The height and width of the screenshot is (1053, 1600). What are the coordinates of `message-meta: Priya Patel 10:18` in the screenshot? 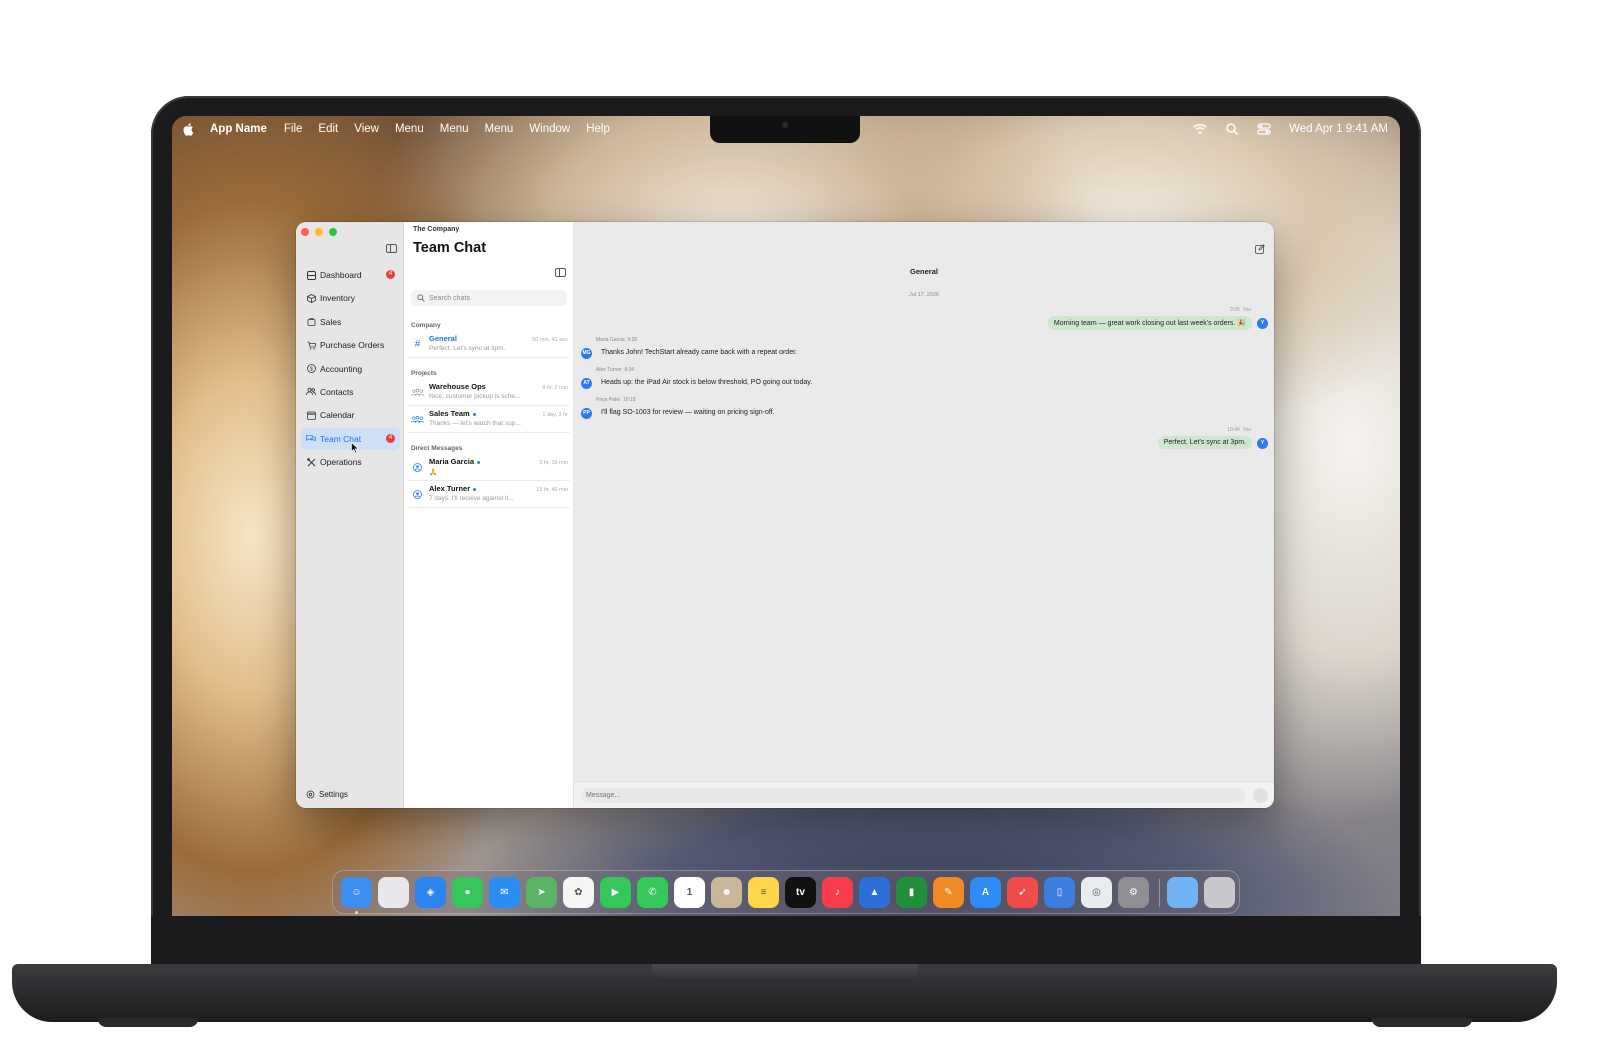 It's located at (615, 400).